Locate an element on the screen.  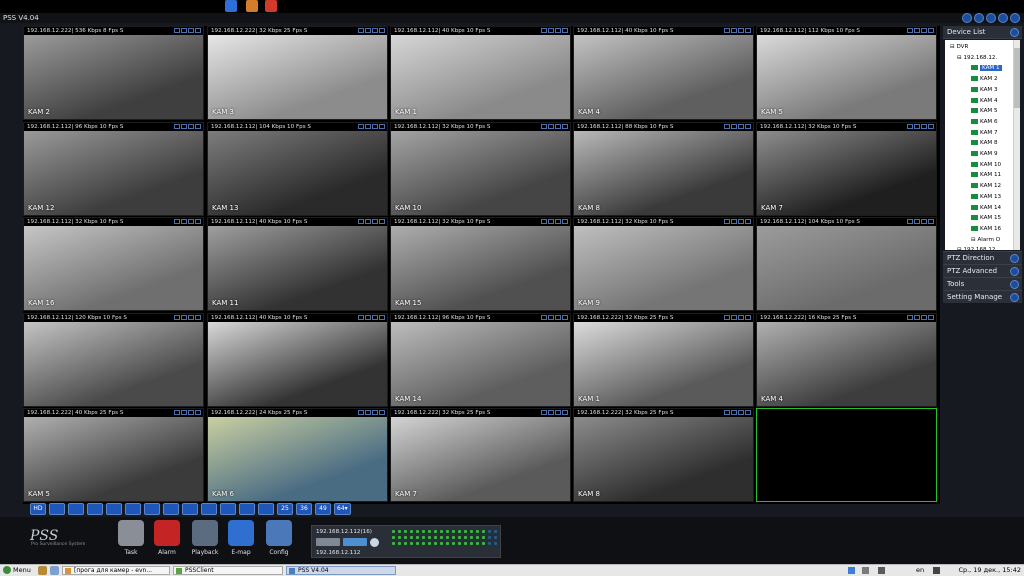
maximize-icon is located at coordinates (1003, 18).